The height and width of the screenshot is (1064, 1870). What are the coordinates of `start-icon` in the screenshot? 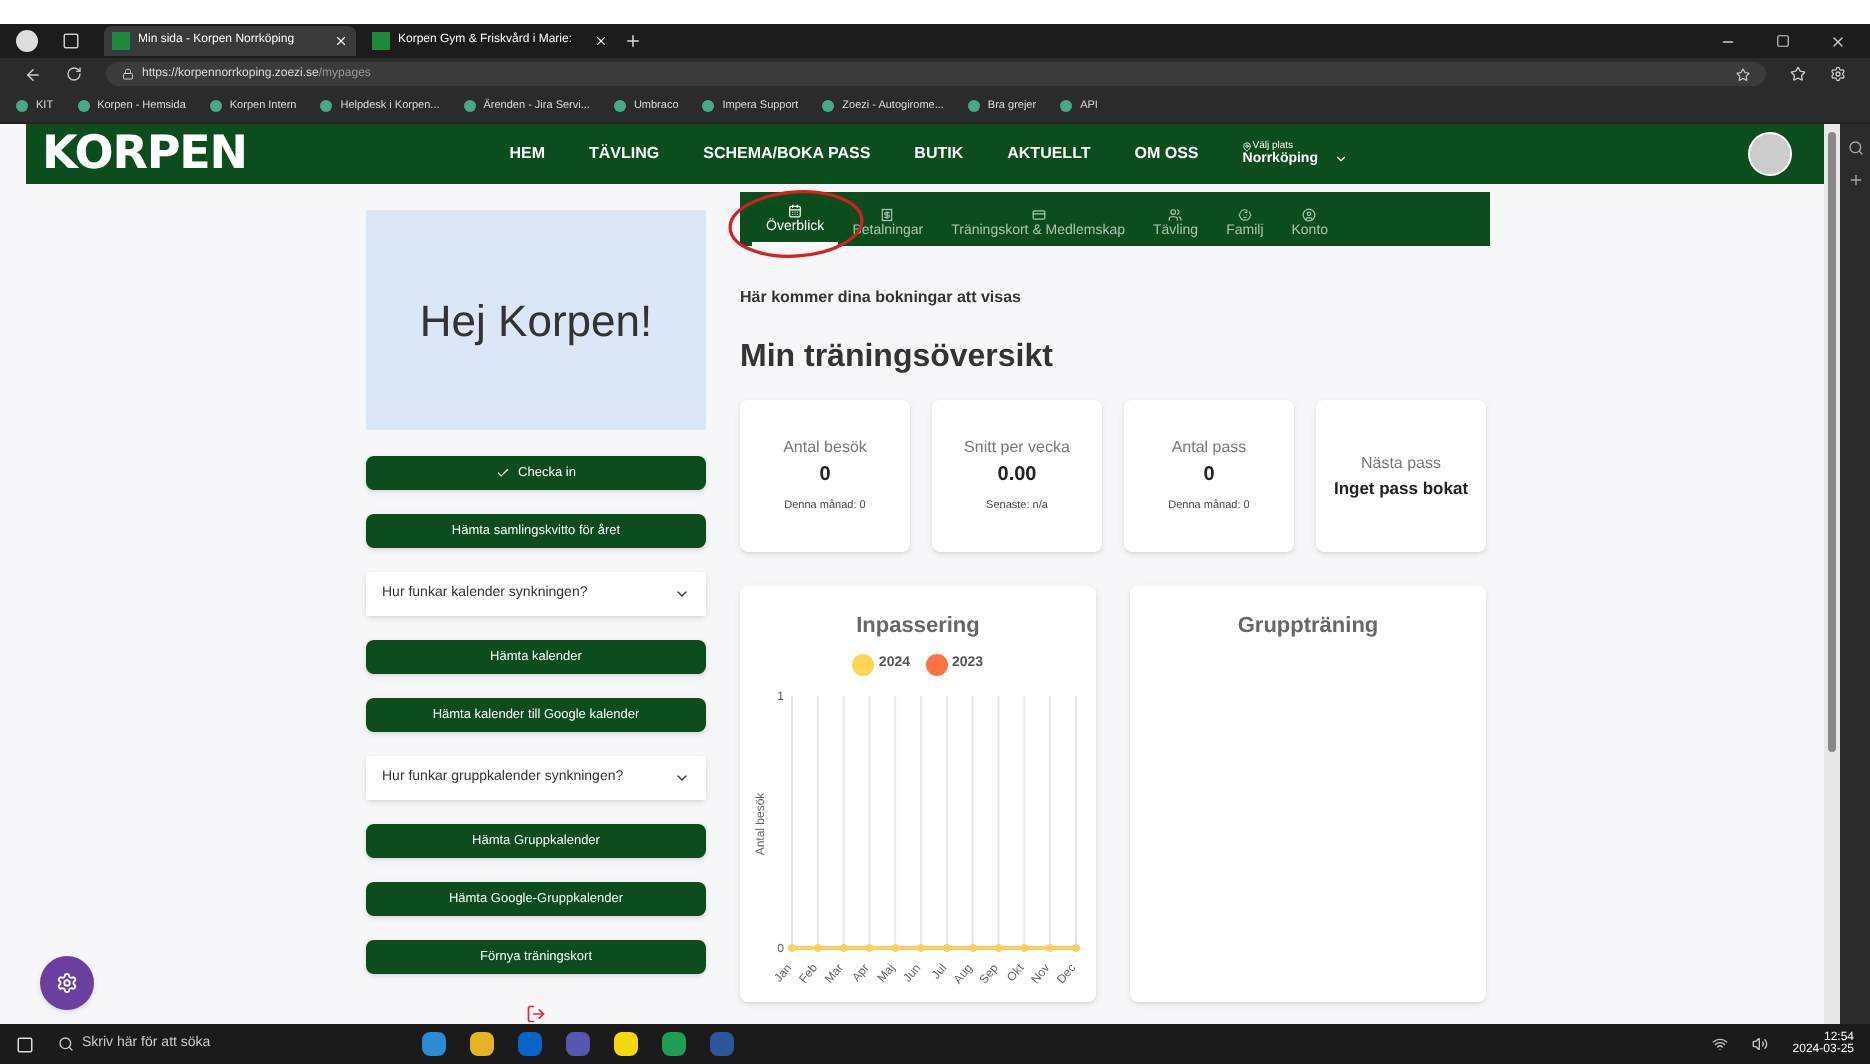 It's located at (25, 1044).